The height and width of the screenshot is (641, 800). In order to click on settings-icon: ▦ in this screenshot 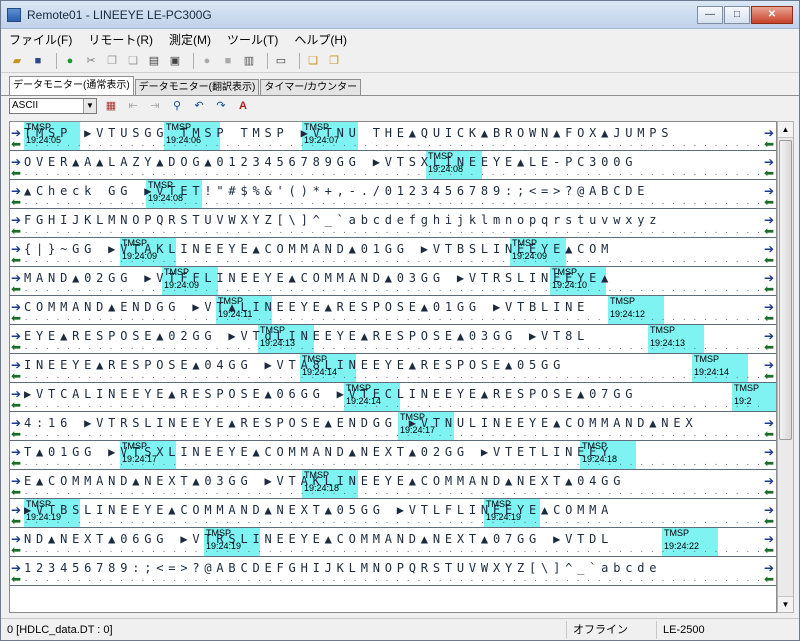, I will do `click(111, 106)`.